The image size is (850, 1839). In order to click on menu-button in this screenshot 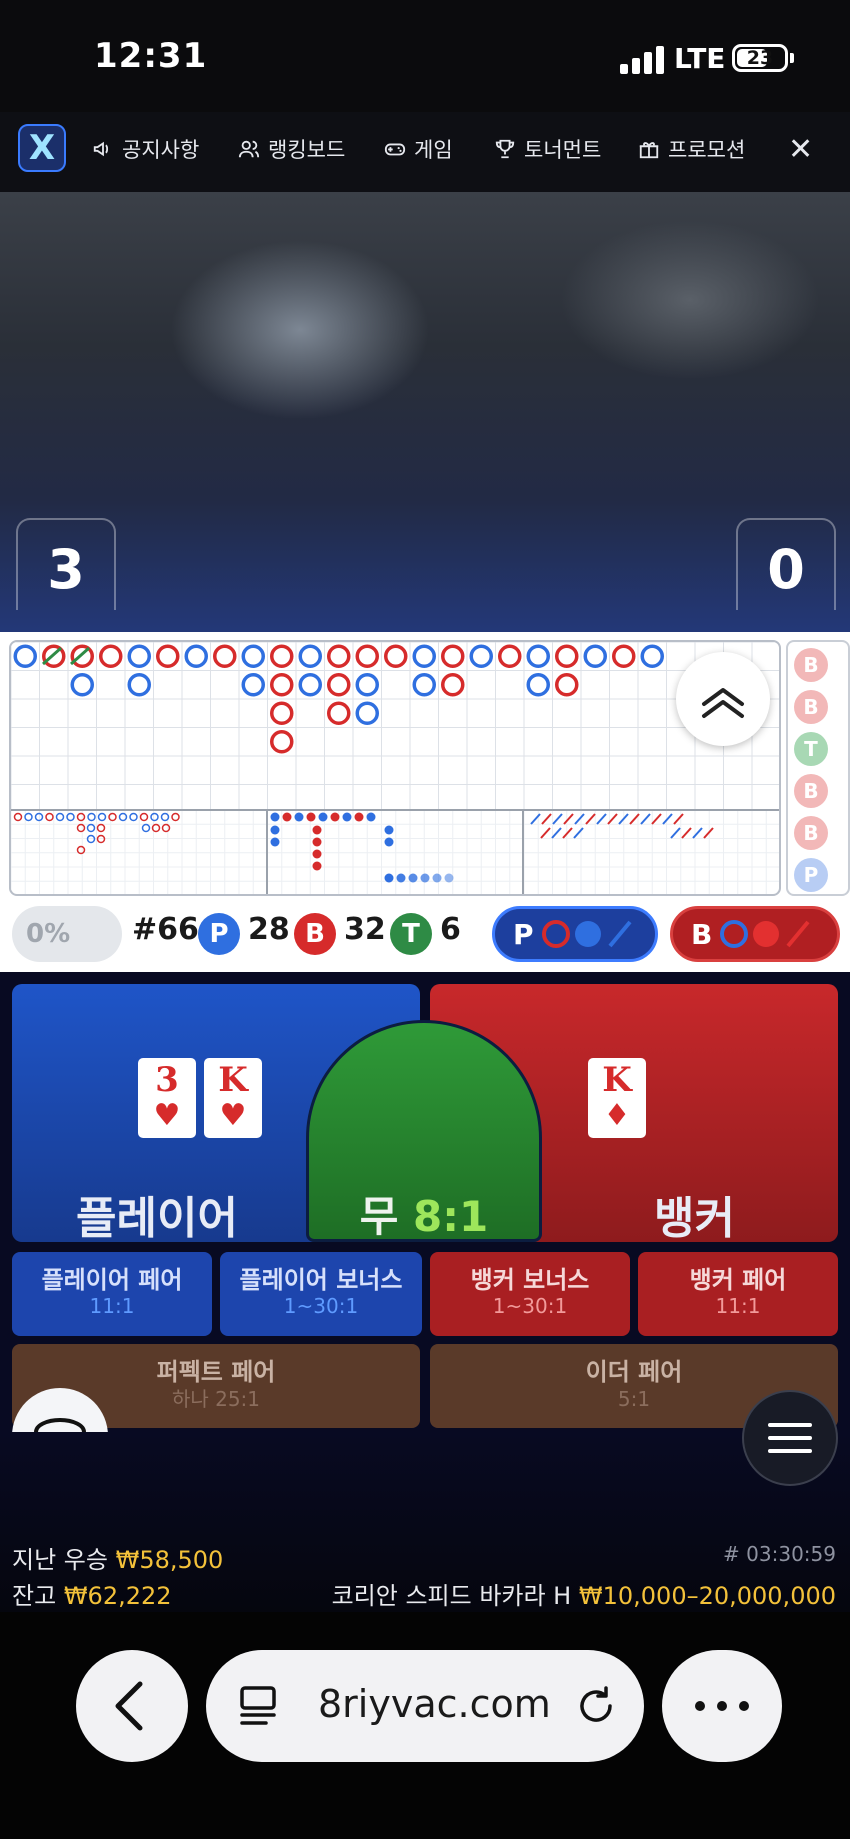, I will do `click(790, 1438)`.